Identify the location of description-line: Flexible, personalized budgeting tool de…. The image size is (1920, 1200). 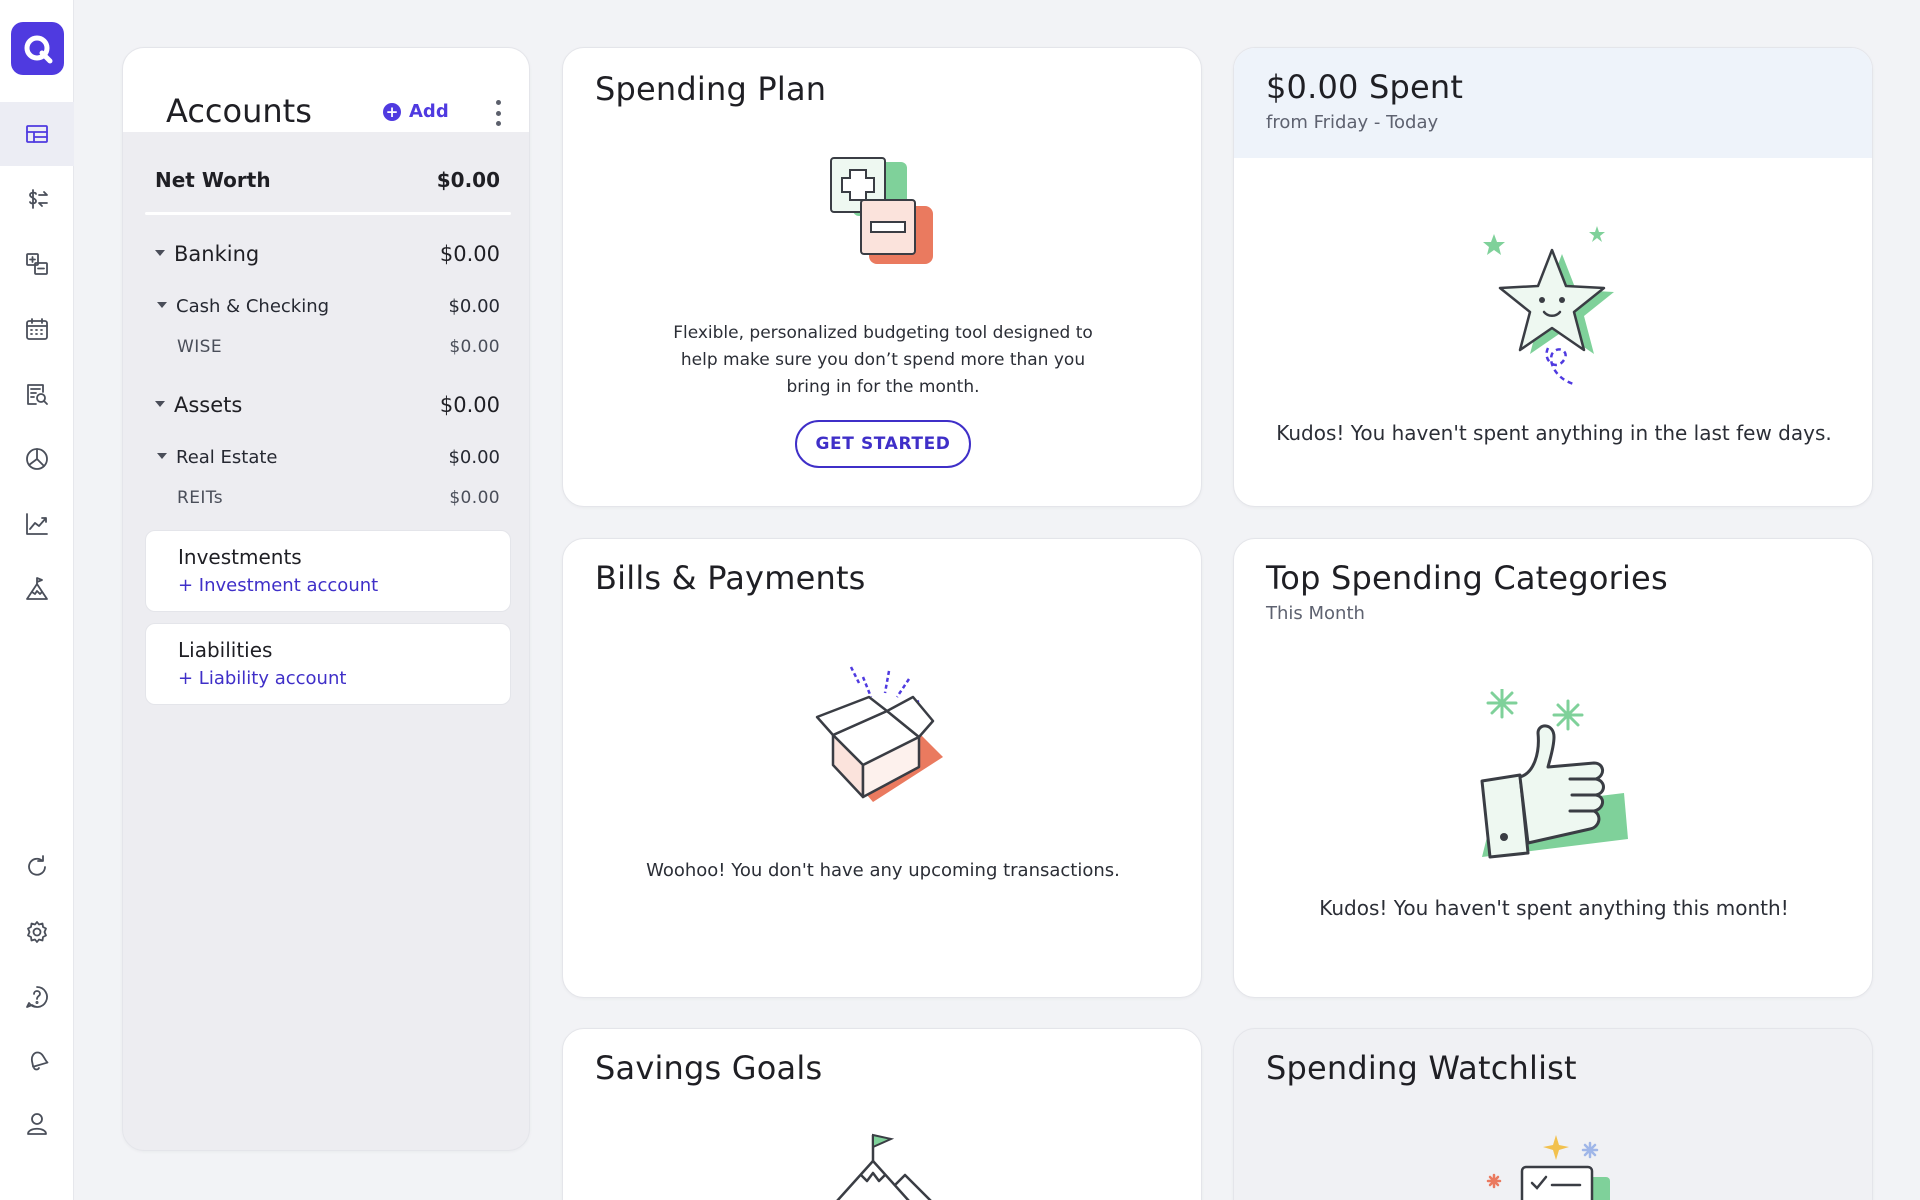
(883, 333).